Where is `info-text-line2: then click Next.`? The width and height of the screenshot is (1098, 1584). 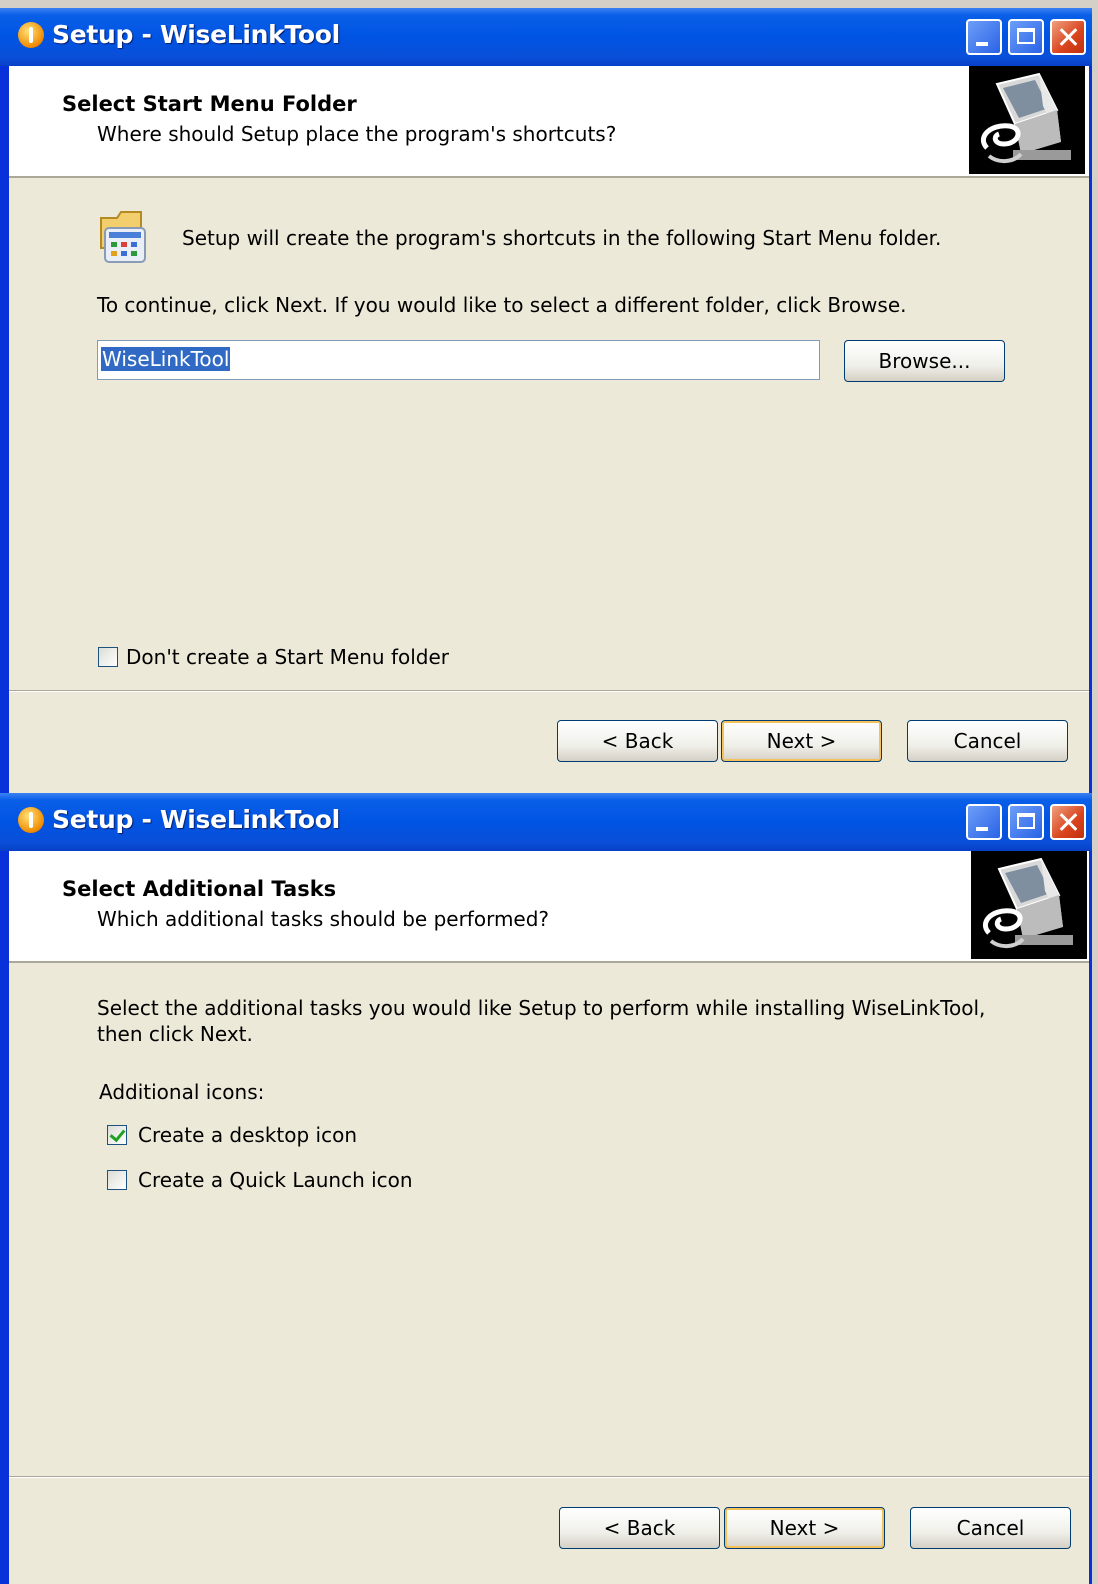
info-text-line2: then click Next. is located at coordinates (175, 1034).